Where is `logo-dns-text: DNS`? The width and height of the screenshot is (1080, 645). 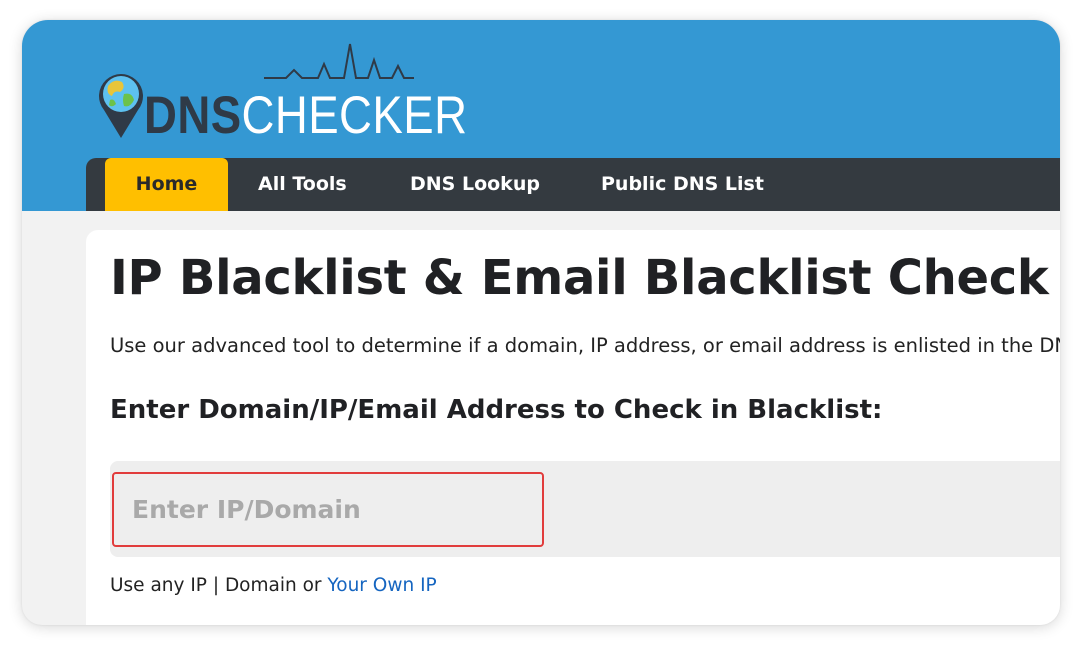 logo-dns-text: DNS is located at coordinates (193, 115).